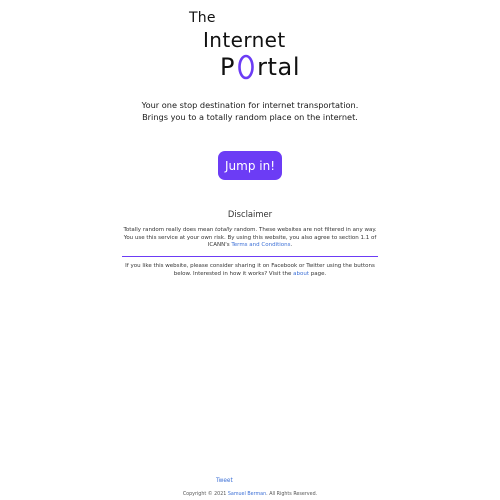  Describe the element at coordinates (247, 494) in the screenshot. I see `author-link: Samuel Berman` at that location.